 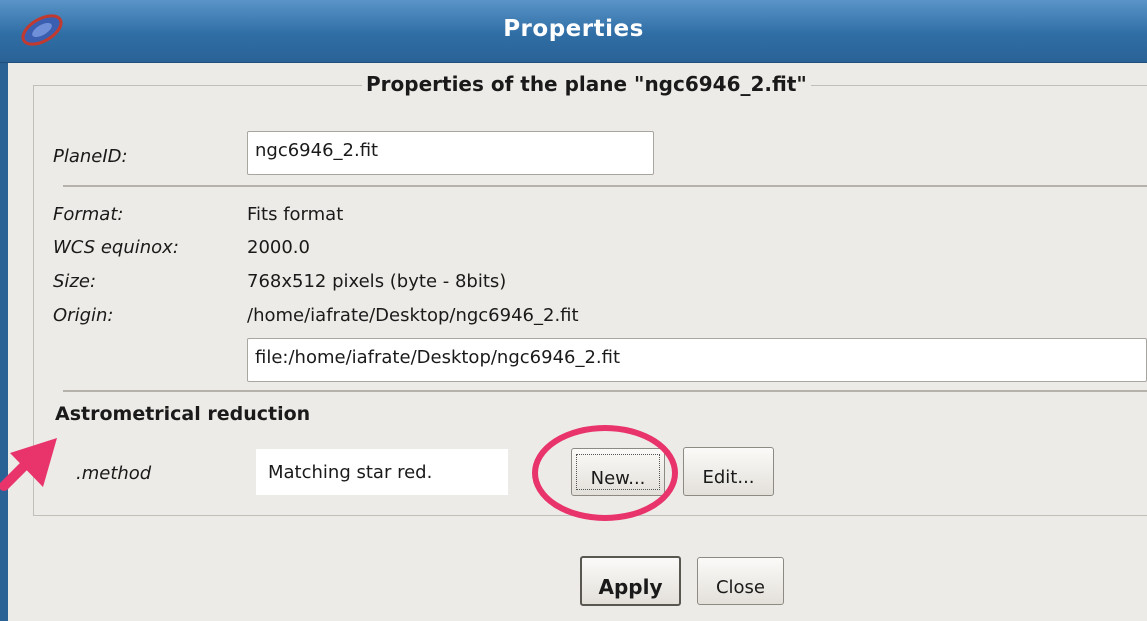 What do you see at coordinates (630, 581) in the screenshot?
I see `apply-button: Apply` at bounding box center [630, 581].